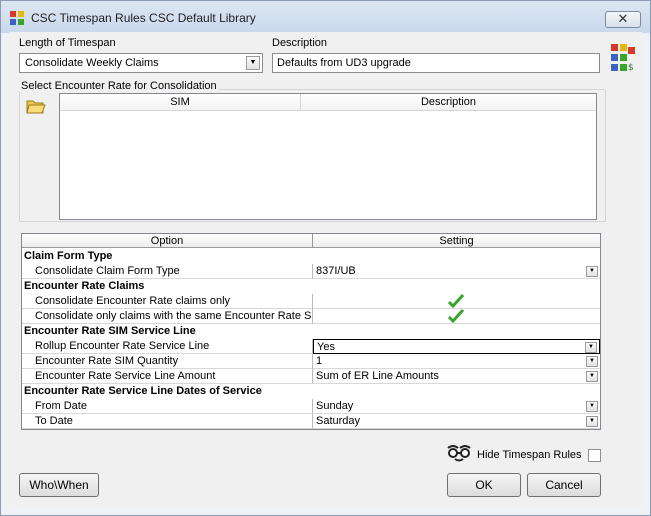 The image size is (651, 516). Describe the element at coordinates (167, 301) in the screenshot. I see `option-label: Consolidate Encounter Rate claims only` at that location.